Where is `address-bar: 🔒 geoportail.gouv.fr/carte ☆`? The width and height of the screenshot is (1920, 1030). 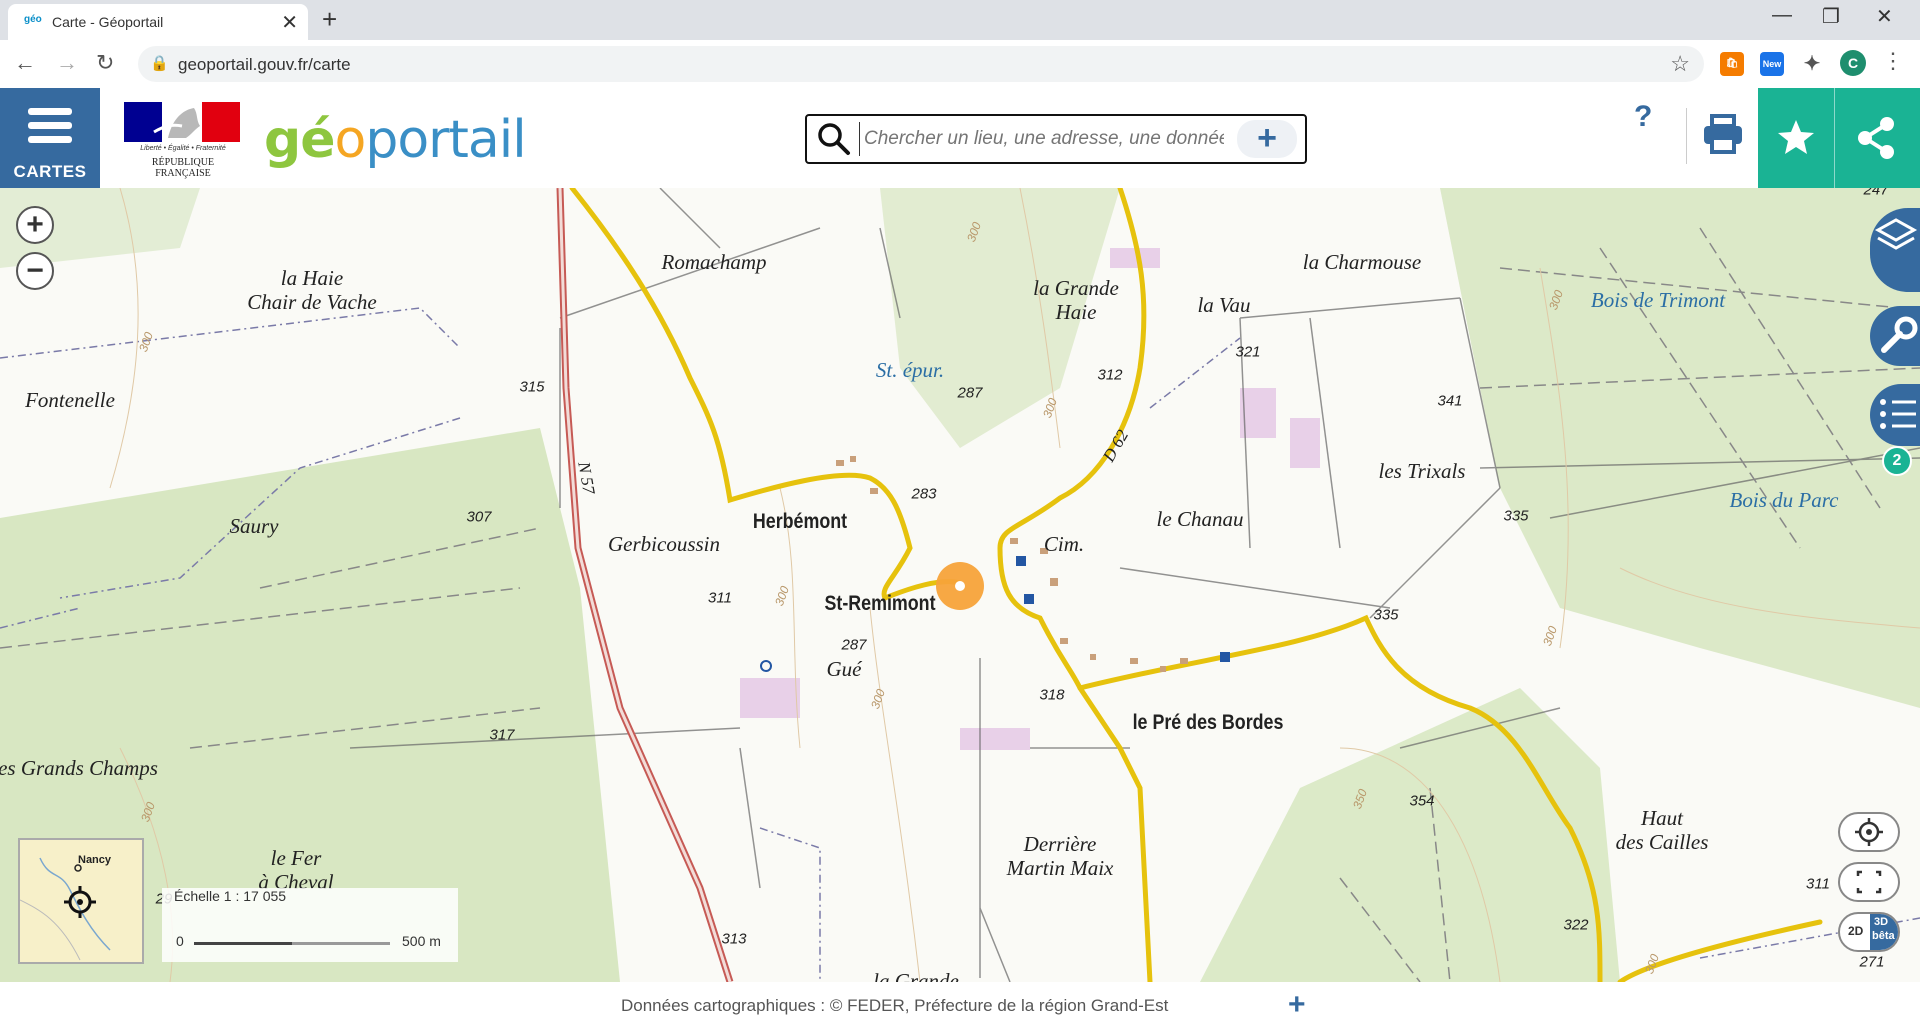 address-bar: 🔒 geoportail.gouv.fr/carte ☆ is located at coordinates (921, 64).